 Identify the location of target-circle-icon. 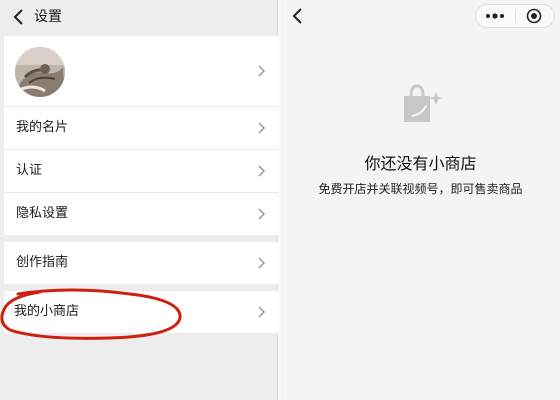
(535, 16).